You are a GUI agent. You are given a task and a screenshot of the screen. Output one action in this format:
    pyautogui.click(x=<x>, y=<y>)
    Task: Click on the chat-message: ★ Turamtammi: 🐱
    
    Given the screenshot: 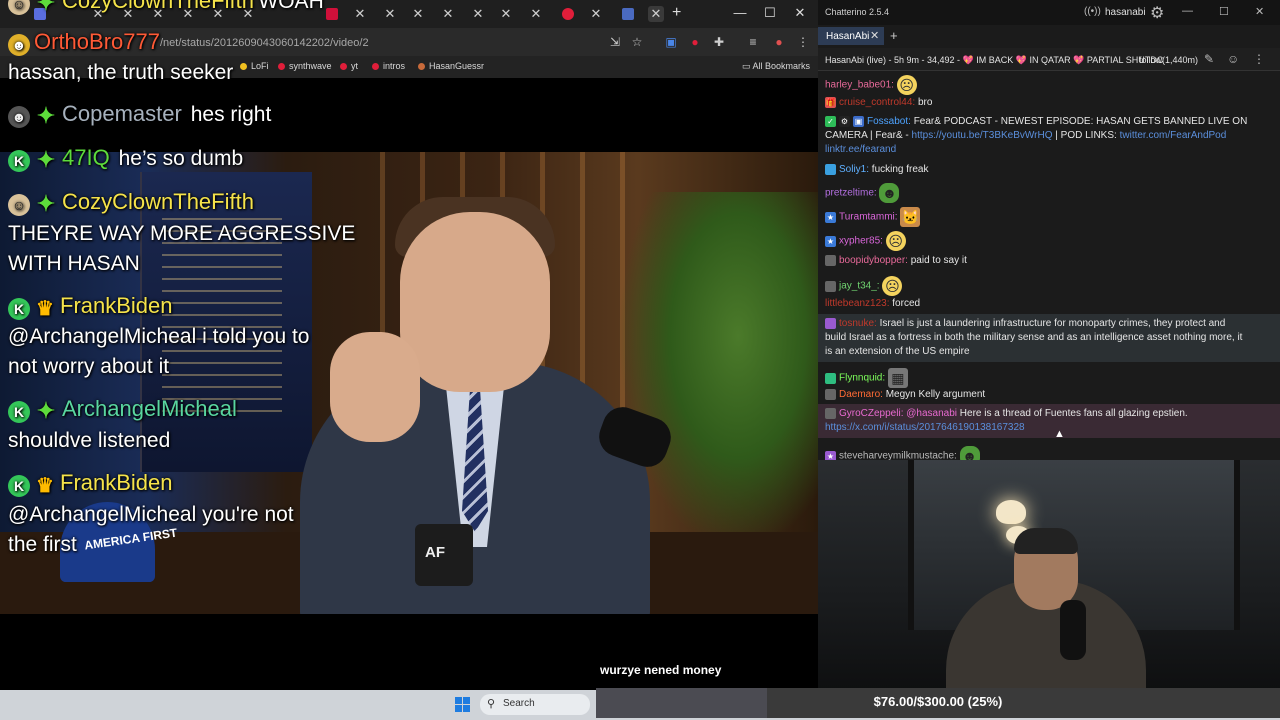 What is the action you would take?
    pyautogui.click(x=873, y=217)
    